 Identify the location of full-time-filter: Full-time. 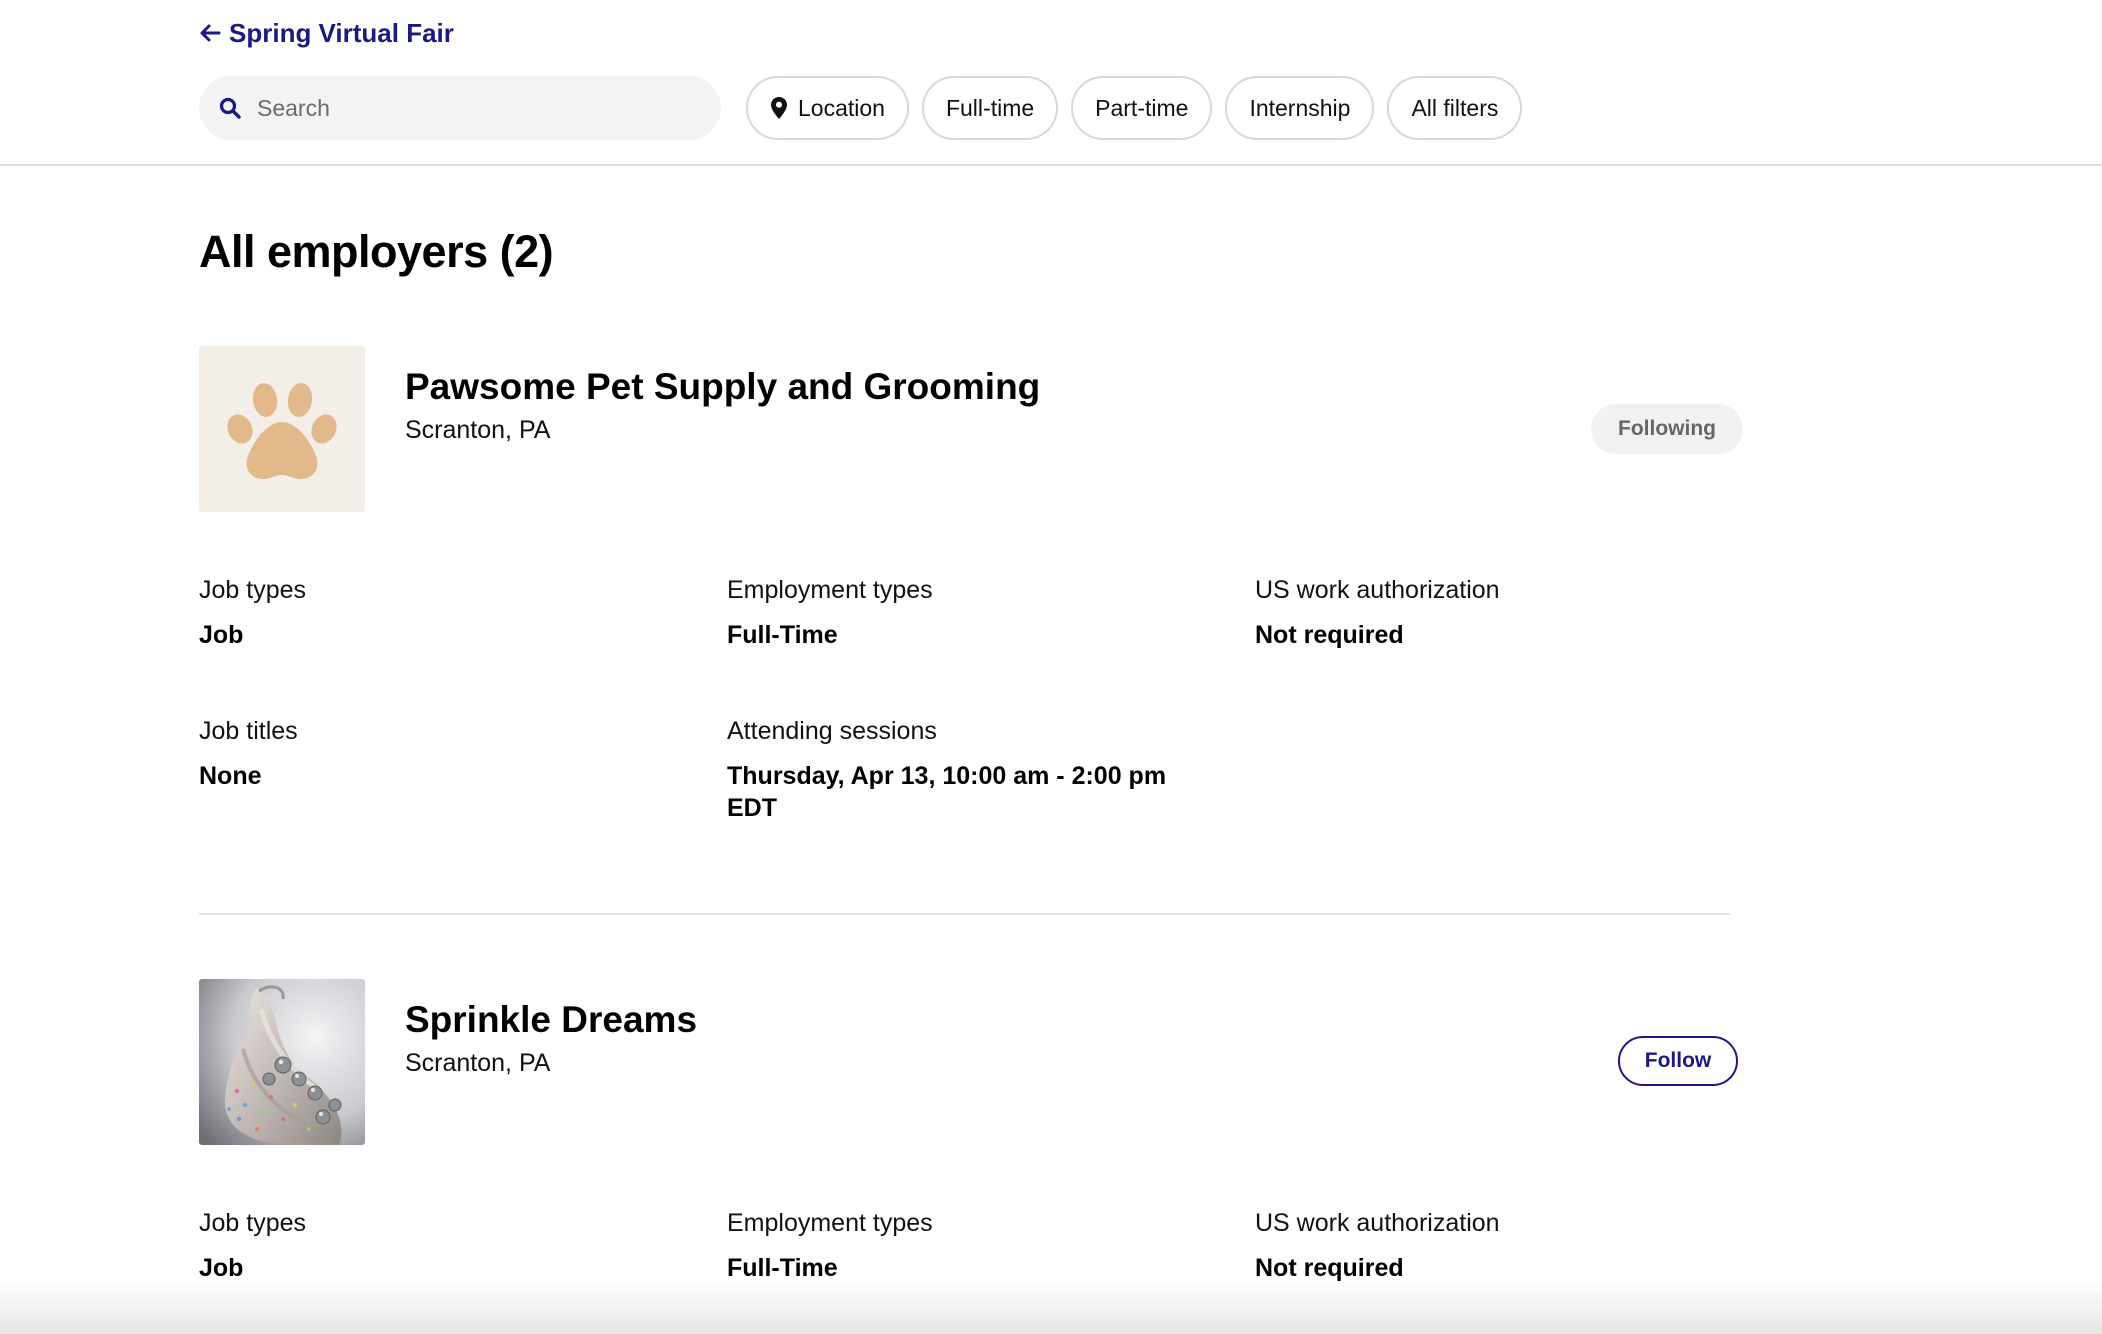
(990, 108).